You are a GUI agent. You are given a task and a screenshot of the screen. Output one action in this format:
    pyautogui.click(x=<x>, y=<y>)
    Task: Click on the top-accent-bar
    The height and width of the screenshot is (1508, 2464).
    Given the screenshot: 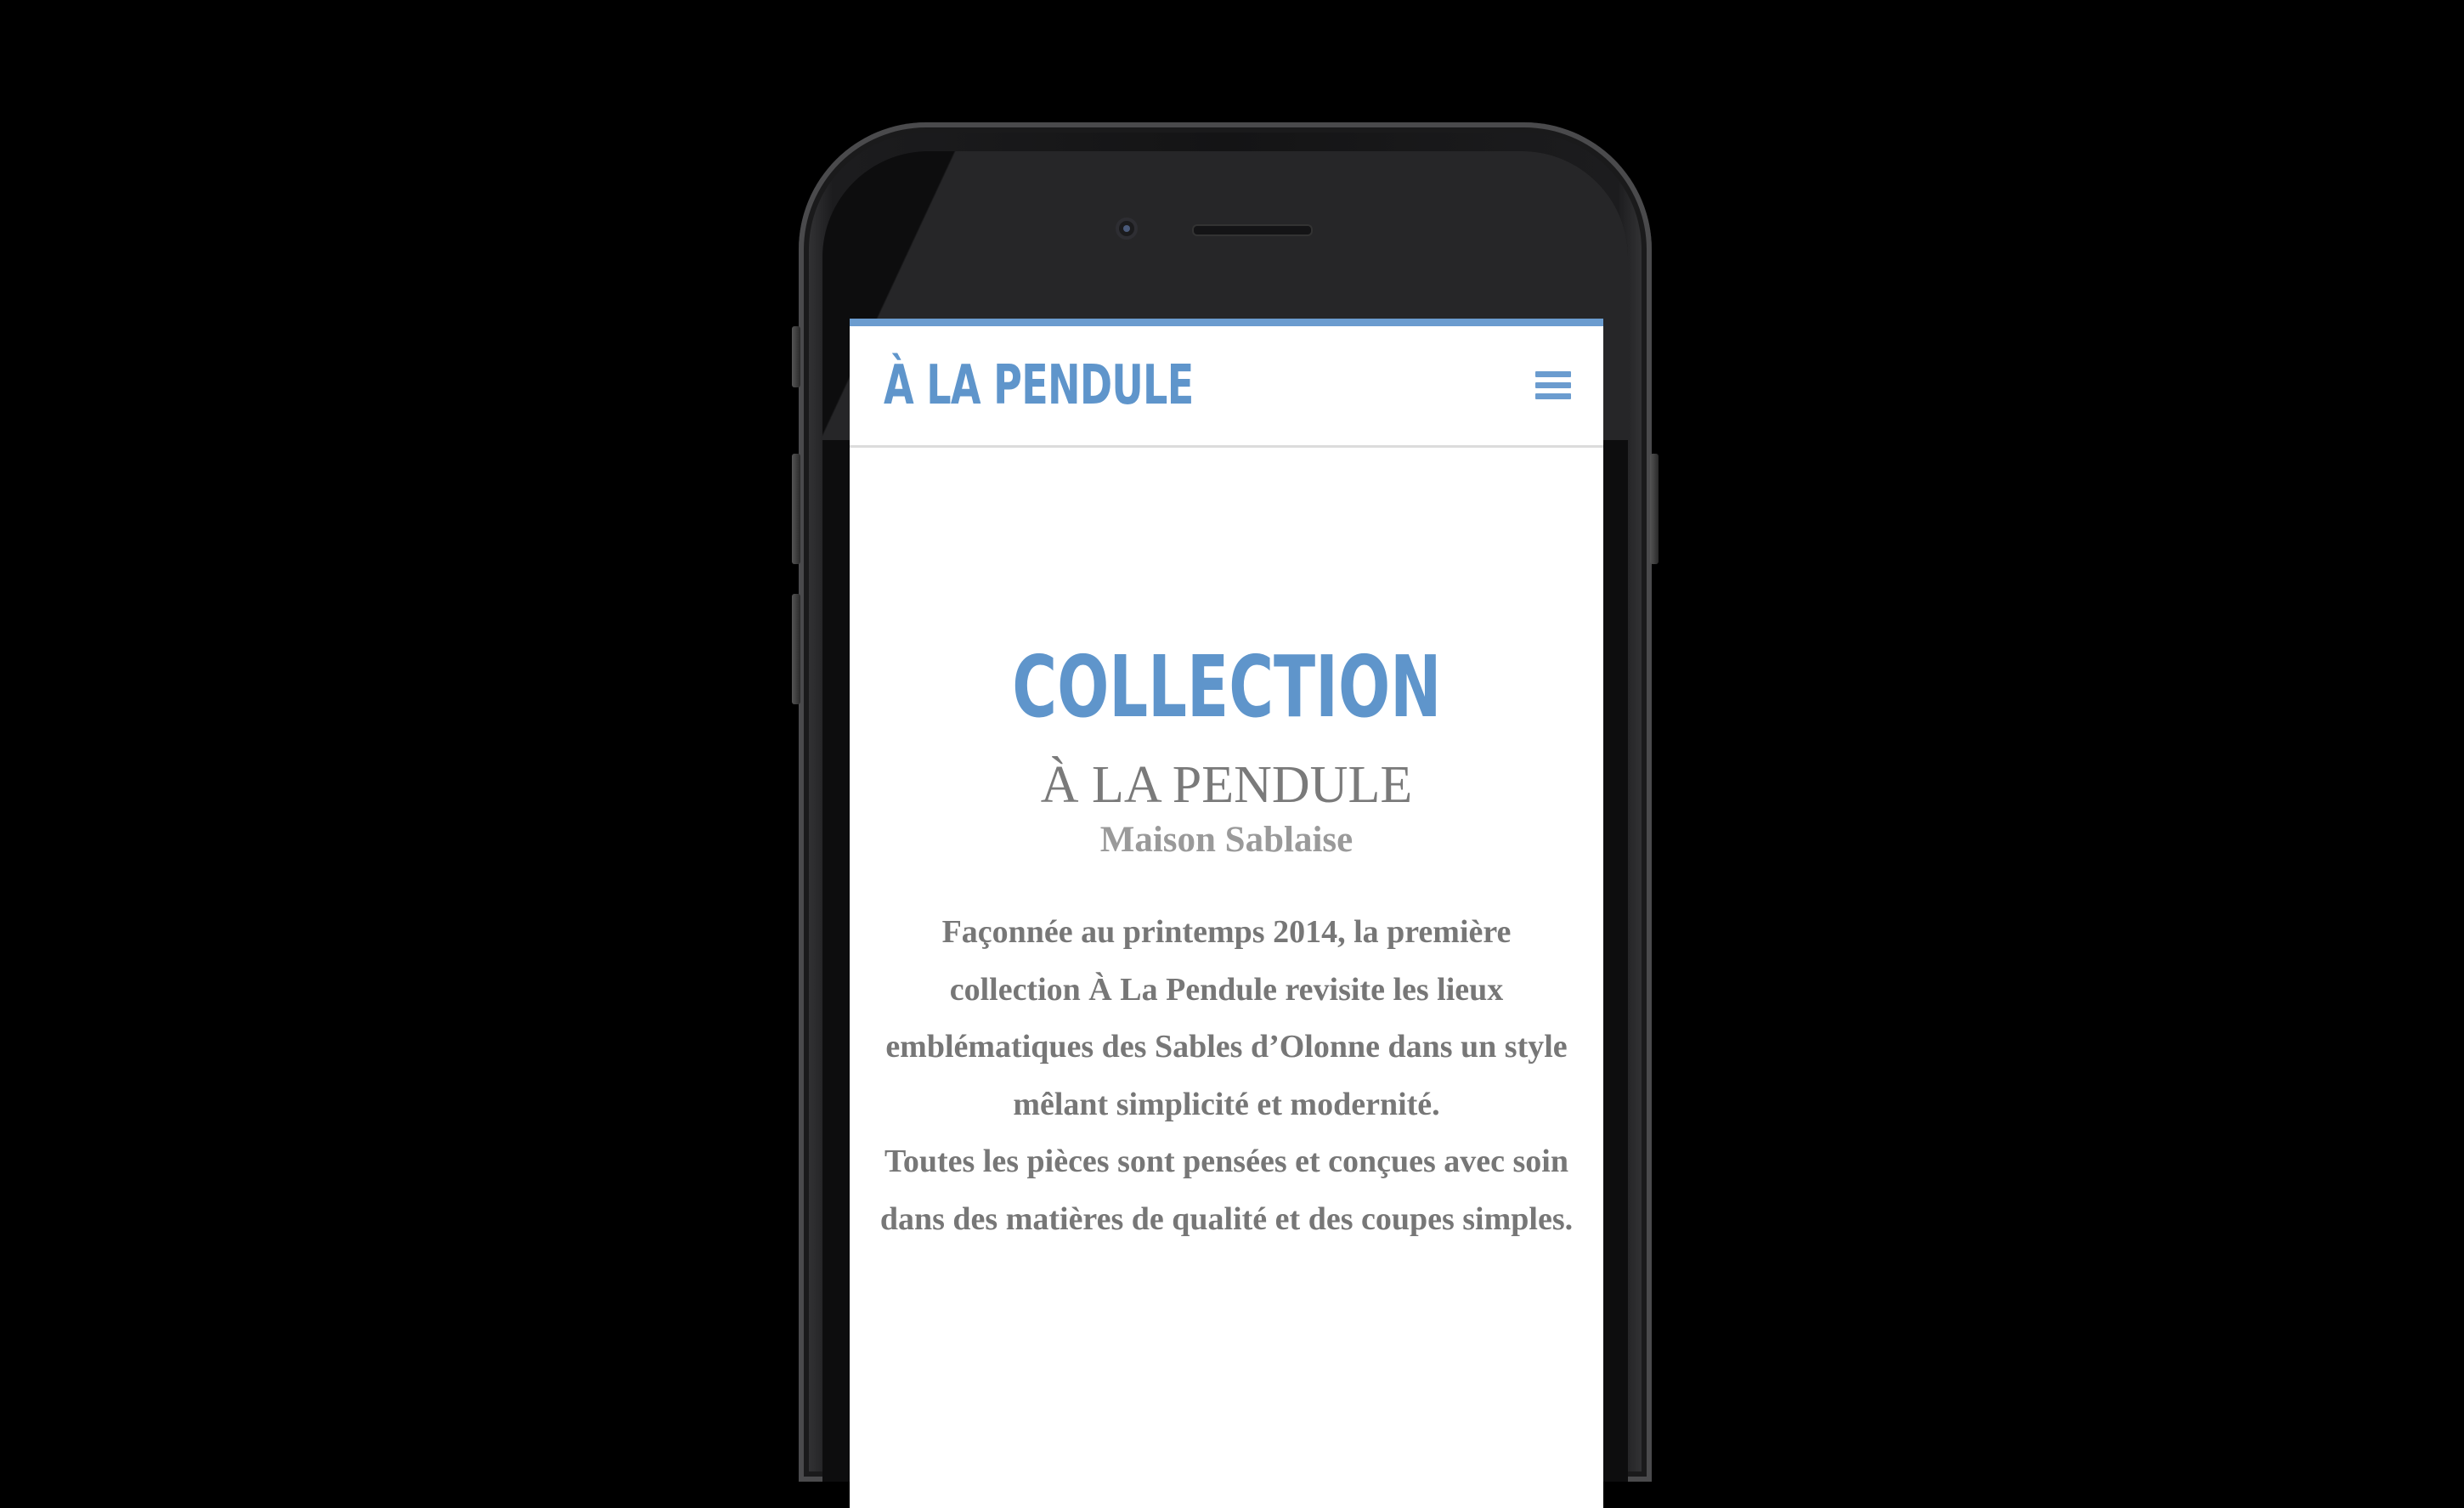 What is the action you would take?
    pyautogui.click(x=1226, y=322)
    